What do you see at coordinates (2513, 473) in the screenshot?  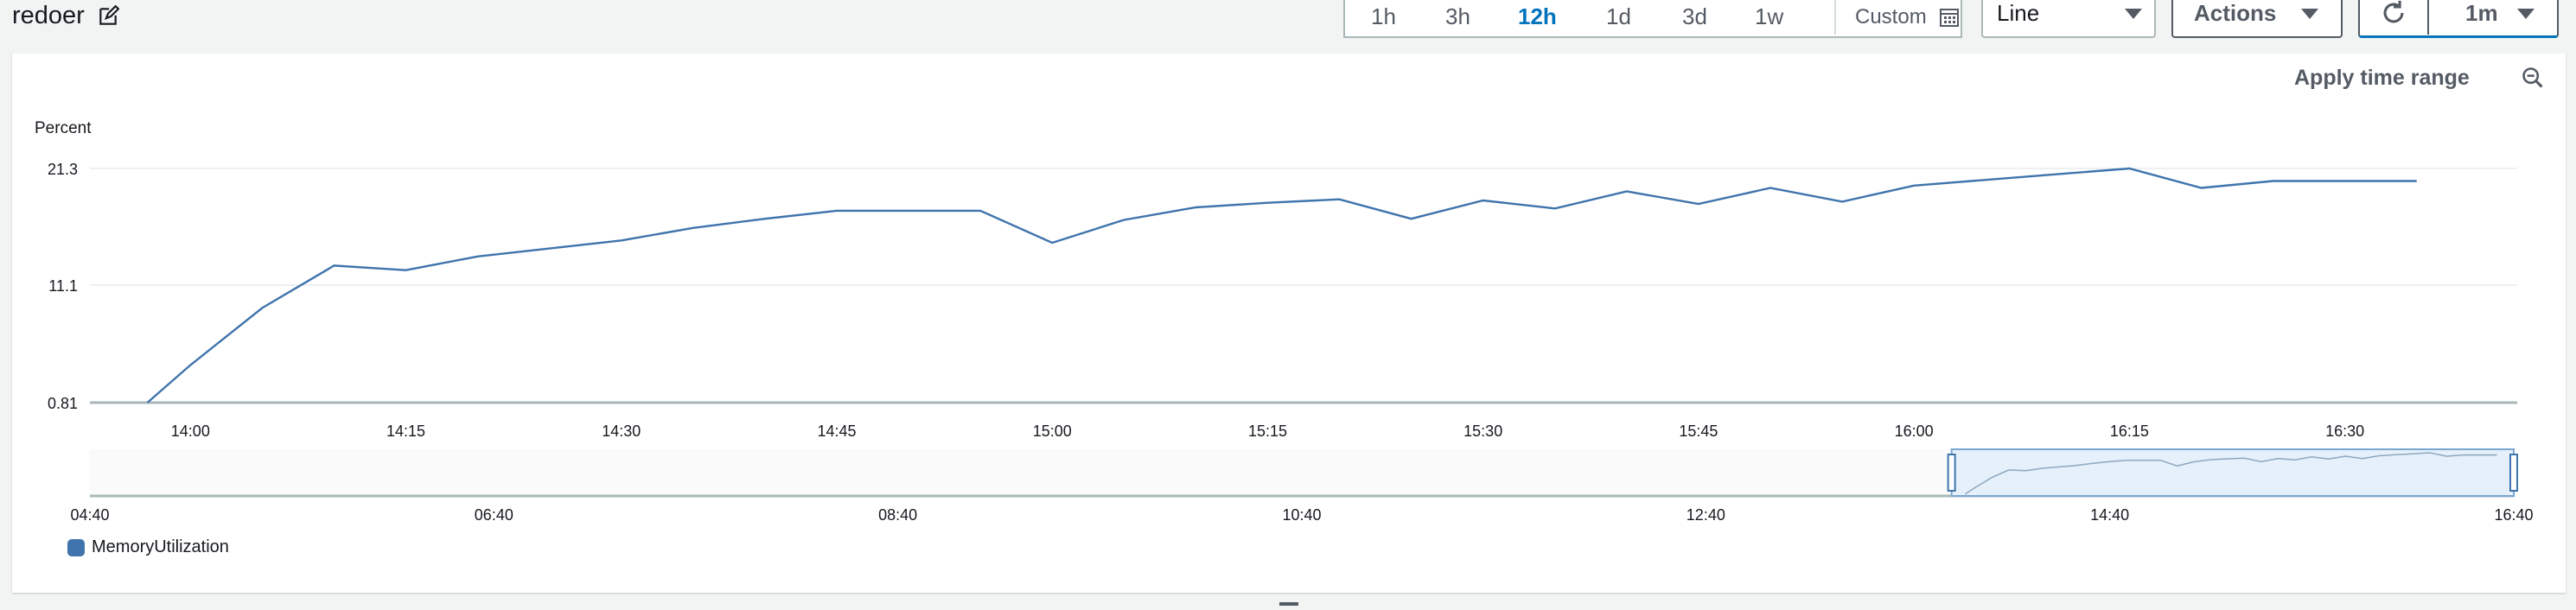 I see `overview-handle-right` at bounding box center [2513, 473].